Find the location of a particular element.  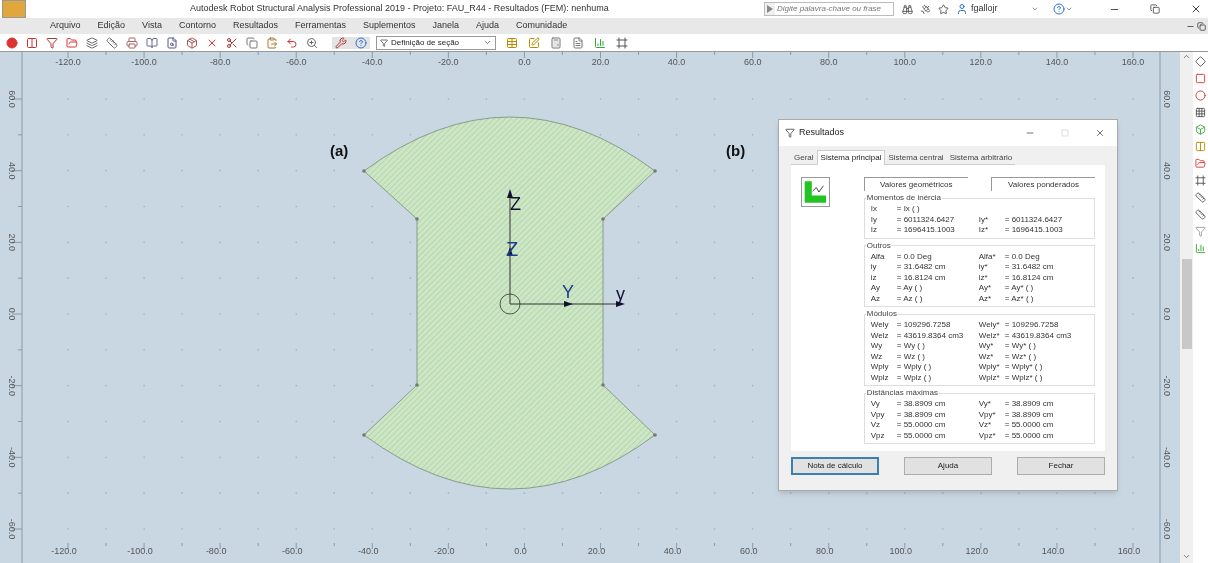

restore-icon is located at coordinates (1155, 9).